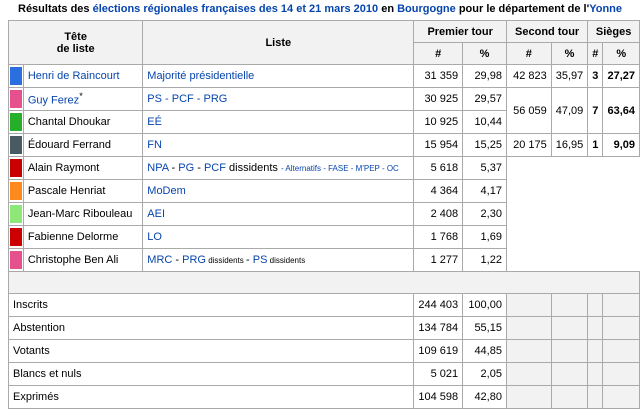 The height and width of the screenshot is (412, 640). Describe the element at coordinates (438, 374) in the screenshot. I see `totals-count: 5 021` at that location.